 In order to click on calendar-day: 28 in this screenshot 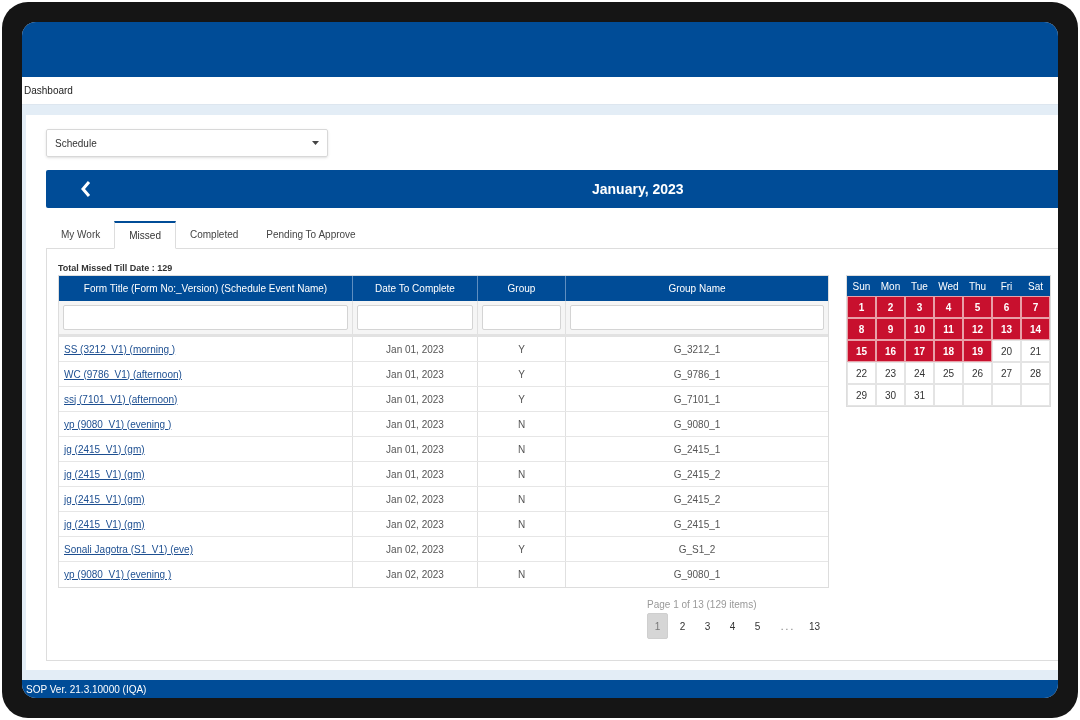, I will do `click(1035, 373)`.